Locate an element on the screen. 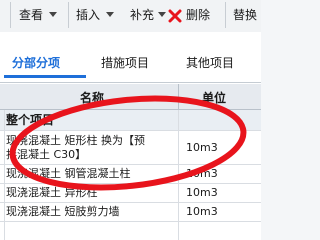 This screenshot has height=240, width=320. table-row: 现浇混凝土 矩形柱 换为【预 拌混凝土 C30】 10m3 is located at coordinates (130, 148).